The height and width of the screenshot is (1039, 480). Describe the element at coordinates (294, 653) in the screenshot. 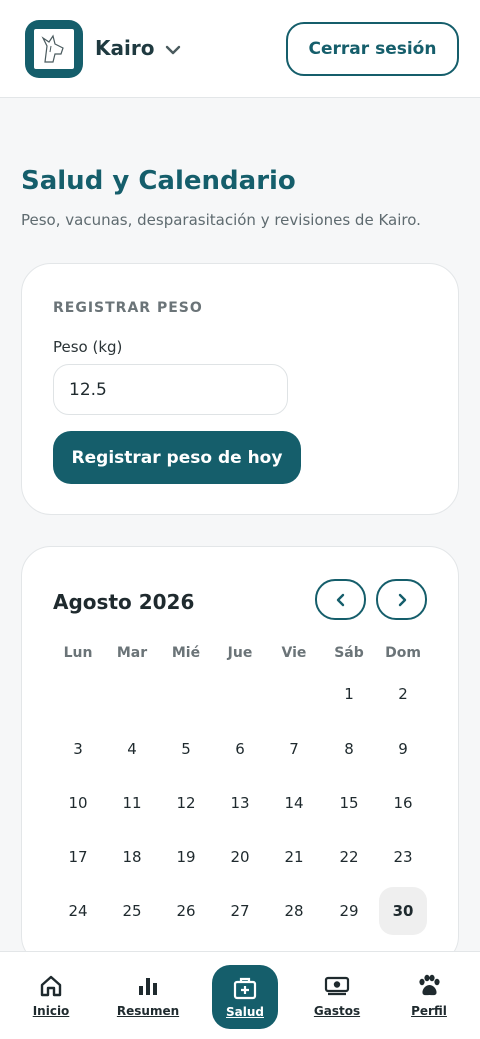

I see `weekday-label: Vie` at that location.